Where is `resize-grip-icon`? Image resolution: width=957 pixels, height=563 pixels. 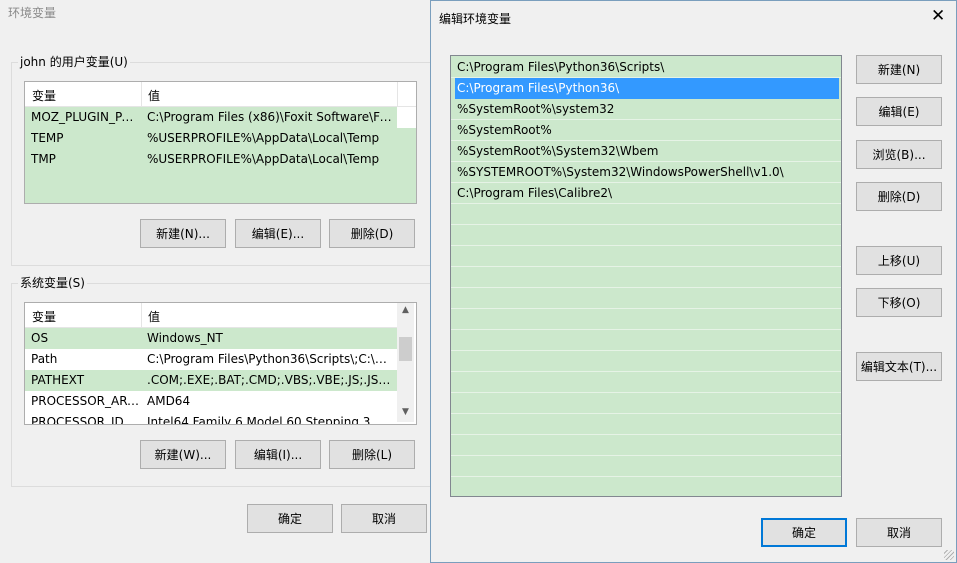
resize-grip-icon is located at coordinates (949, 555).